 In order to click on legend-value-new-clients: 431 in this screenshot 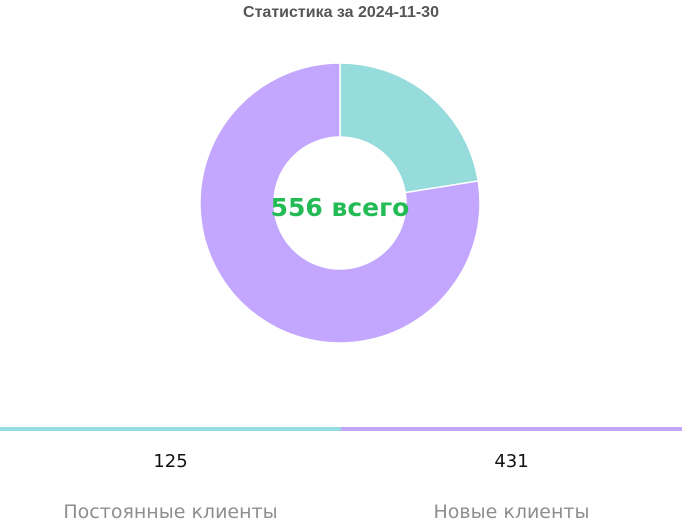, I will do `click(511, 461)`.